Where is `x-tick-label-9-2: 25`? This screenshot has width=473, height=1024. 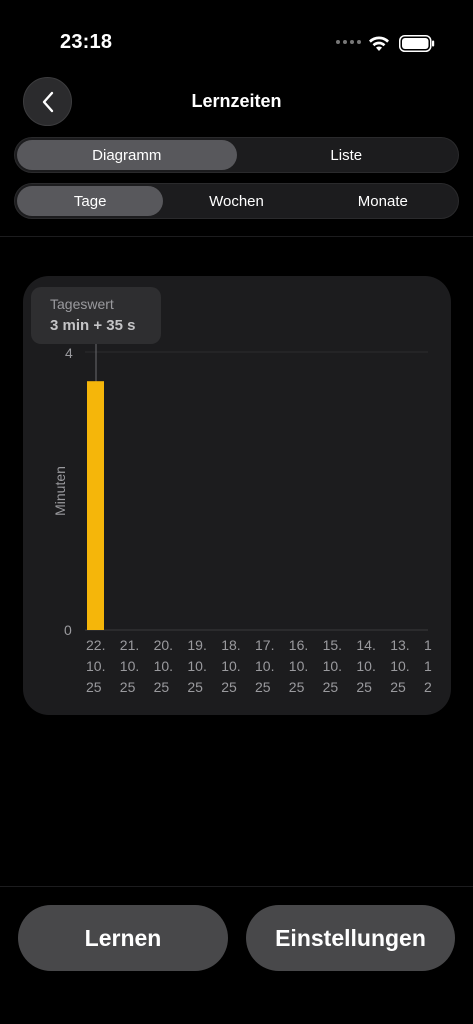 x-tick-label-9-2: 25 is located at coordinates (398, 687).